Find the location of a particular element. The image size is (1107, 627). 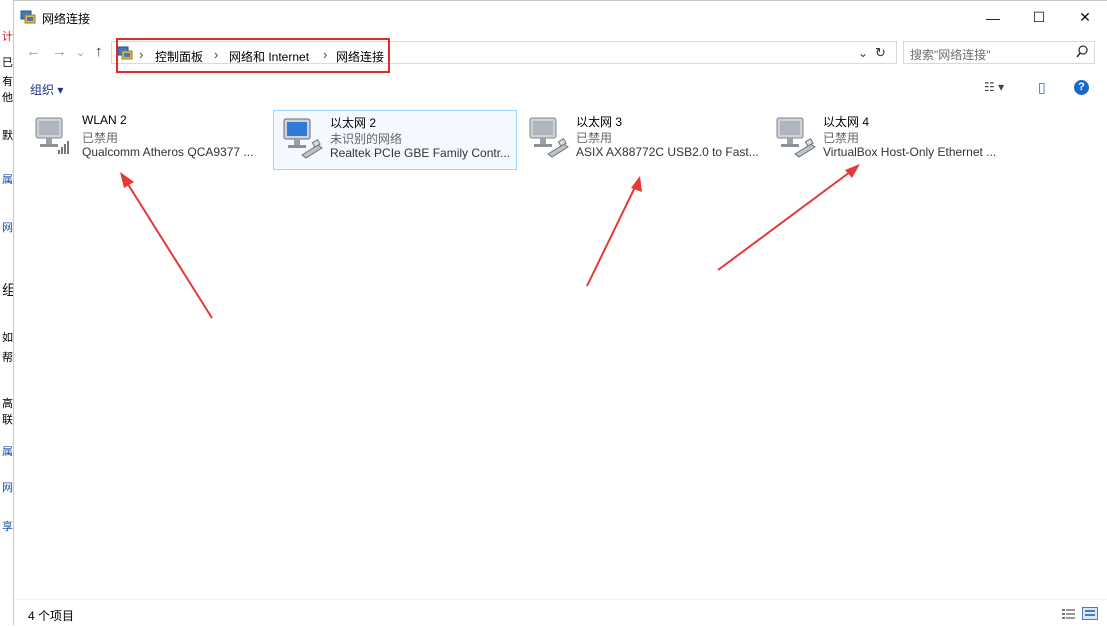

breadcrumb-highlight-box is located at coordinates (253, 55).